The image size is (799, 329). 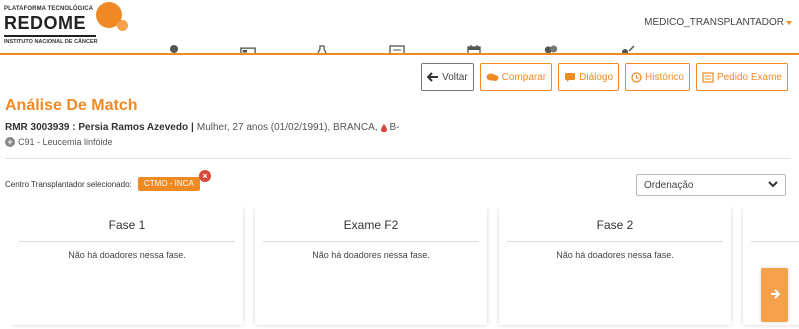 I want to click on phase-column: Fase 2 Não há doadores nessa fase., so click(x=615, y=266).